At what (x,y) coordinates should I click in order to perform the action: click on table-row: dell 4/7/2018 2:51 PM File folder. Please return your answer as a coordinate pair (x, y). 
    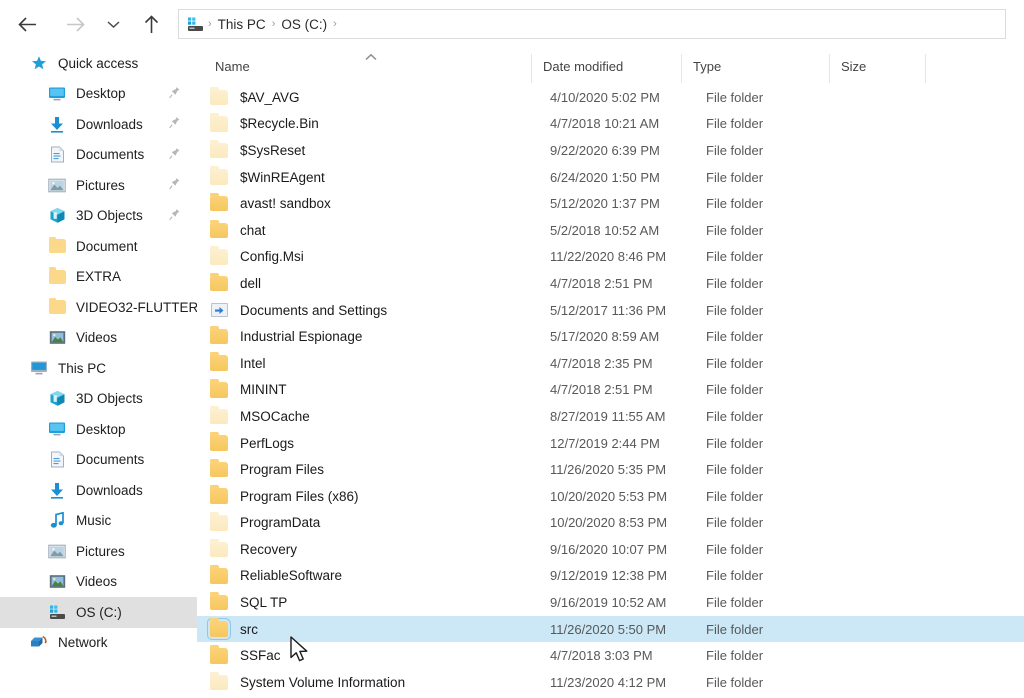
    Looking at the image, I should click on (610, 283).